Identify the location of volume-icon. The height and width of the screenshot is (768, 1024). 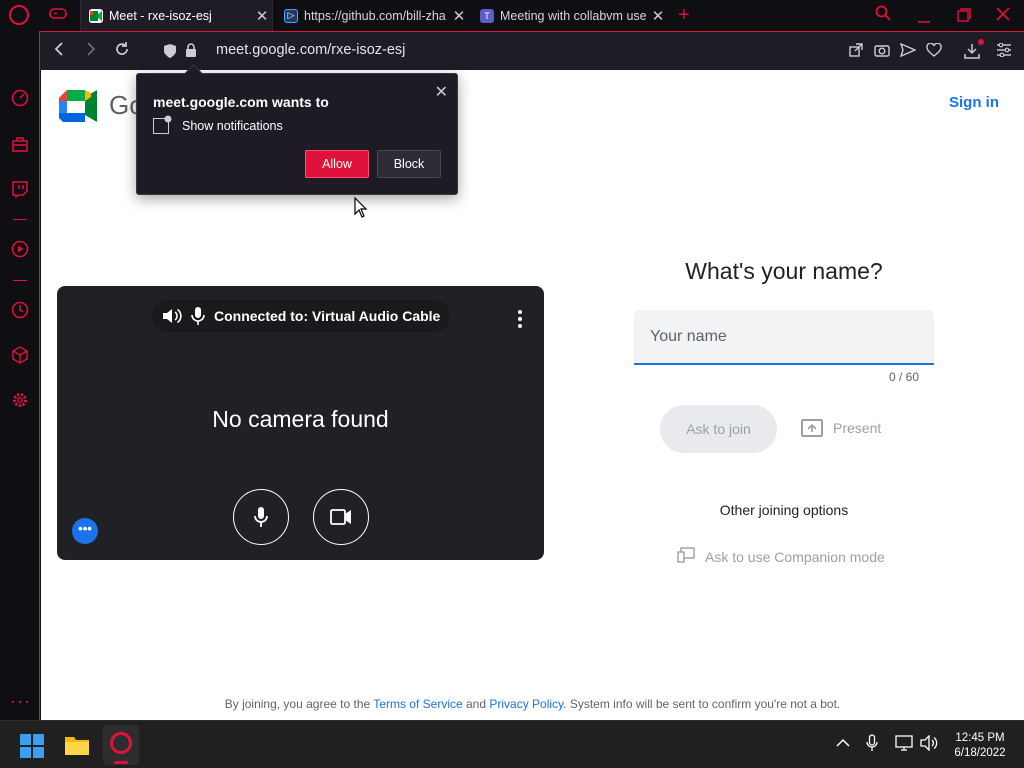
(929, 744).